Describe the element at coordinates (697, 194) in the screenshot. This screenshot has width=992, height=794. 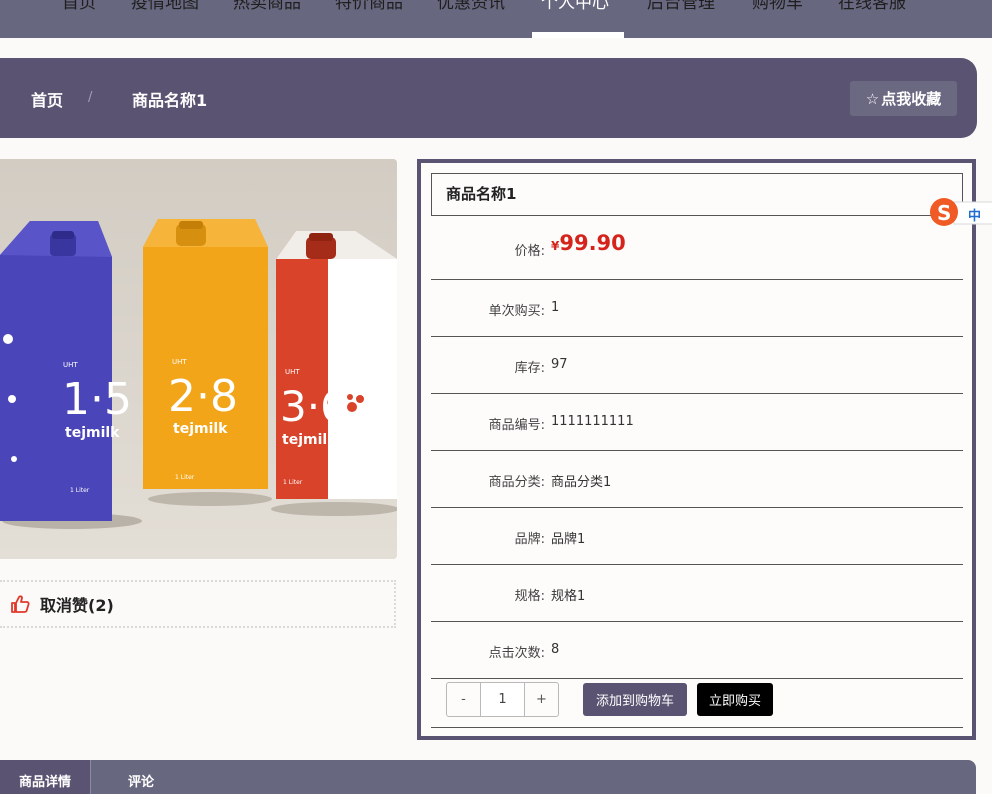
I see `product-title: 商品名称1` at that location.